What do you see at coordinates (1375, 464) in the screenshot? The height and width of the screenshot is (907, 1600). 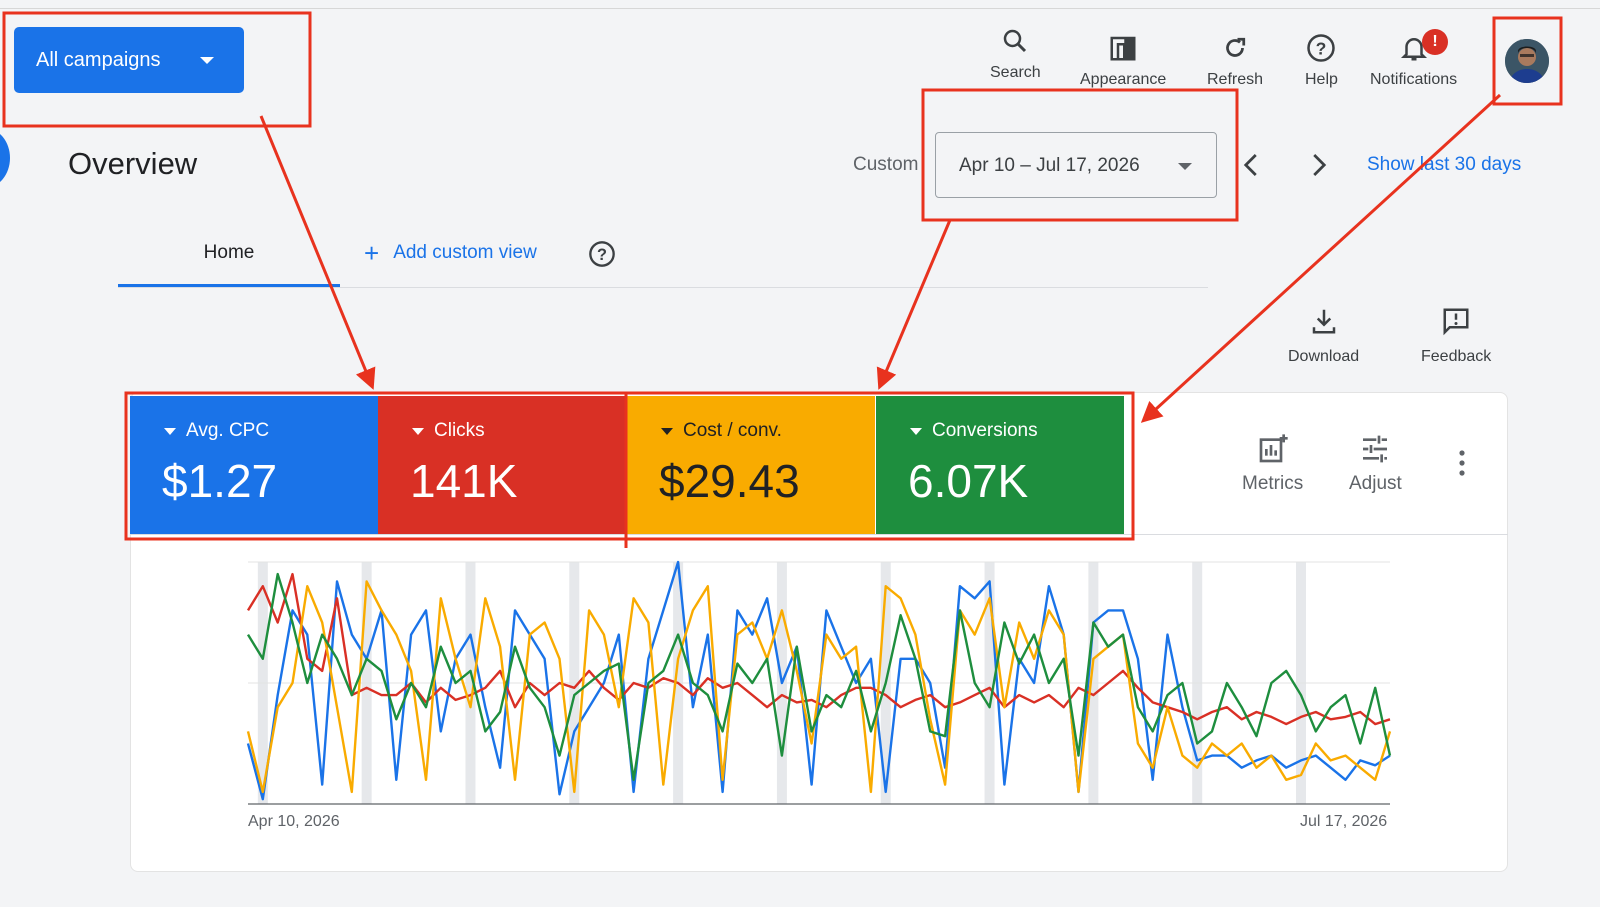 I see `adjust-button: Adjust` at bounding box center [1375, 464].